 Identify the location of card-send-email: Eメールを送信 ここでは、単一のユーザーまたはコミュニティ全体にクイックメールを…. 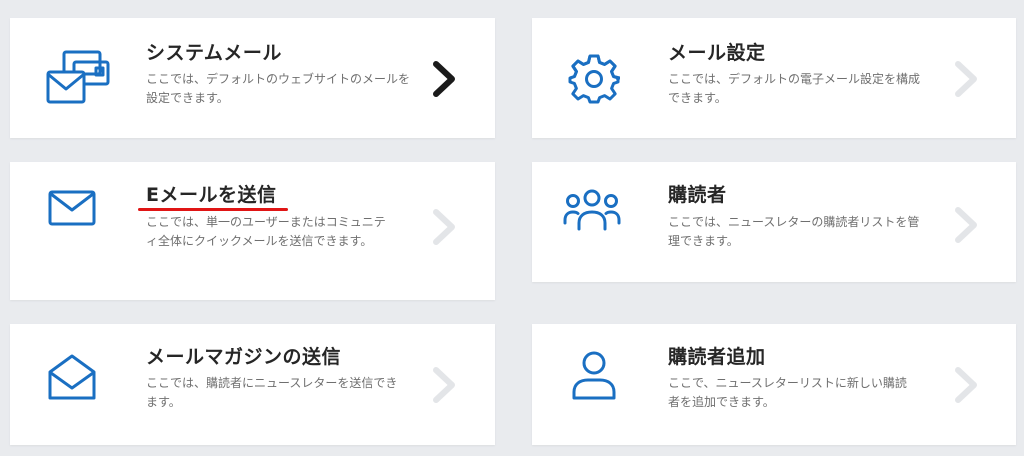
(252, 231).